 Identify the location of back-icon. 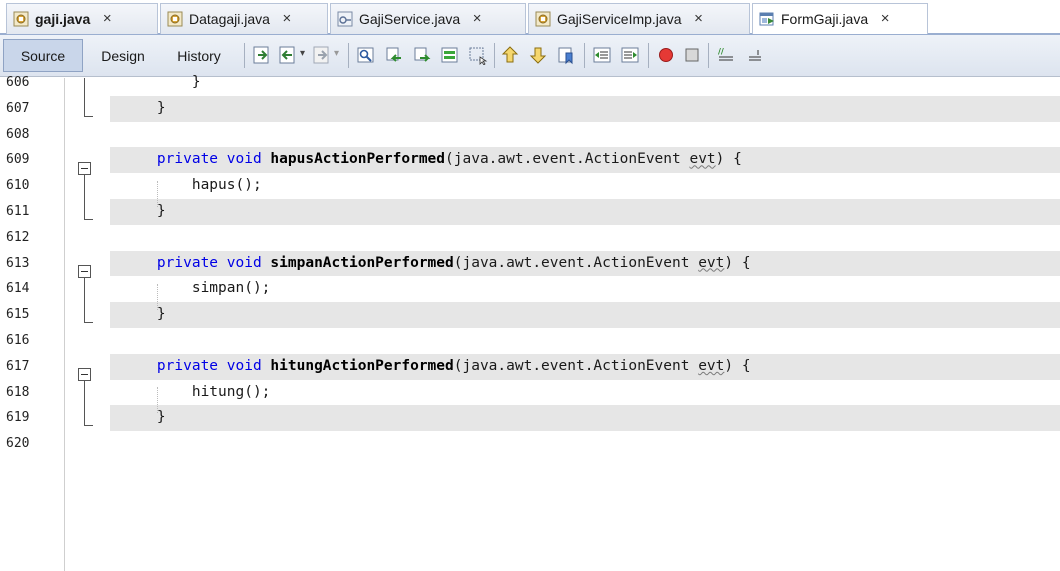
(288, 55).